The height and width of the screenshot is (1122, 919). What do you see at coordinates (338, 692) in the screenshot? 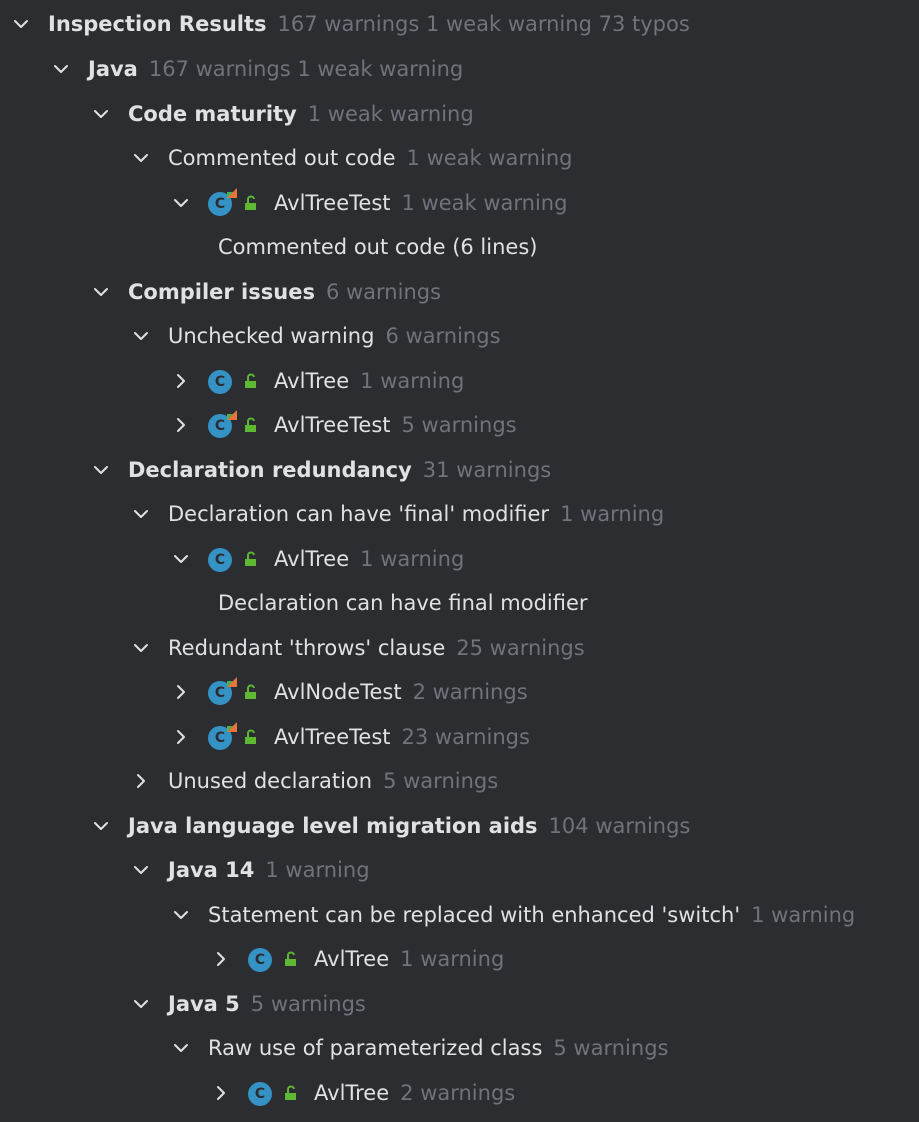
I see `node-label: AvlNodeTest` at bounding box center [338, 692].